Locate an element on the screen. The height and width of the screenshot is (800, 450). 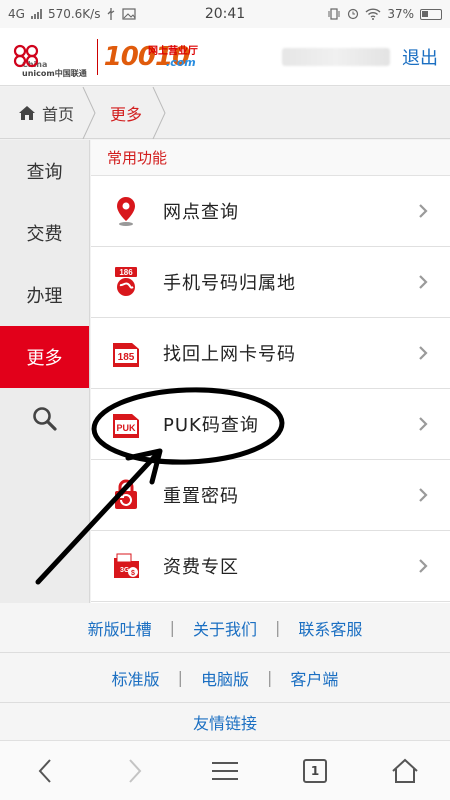
vibrate-icon is located at coordinates (334, 14).